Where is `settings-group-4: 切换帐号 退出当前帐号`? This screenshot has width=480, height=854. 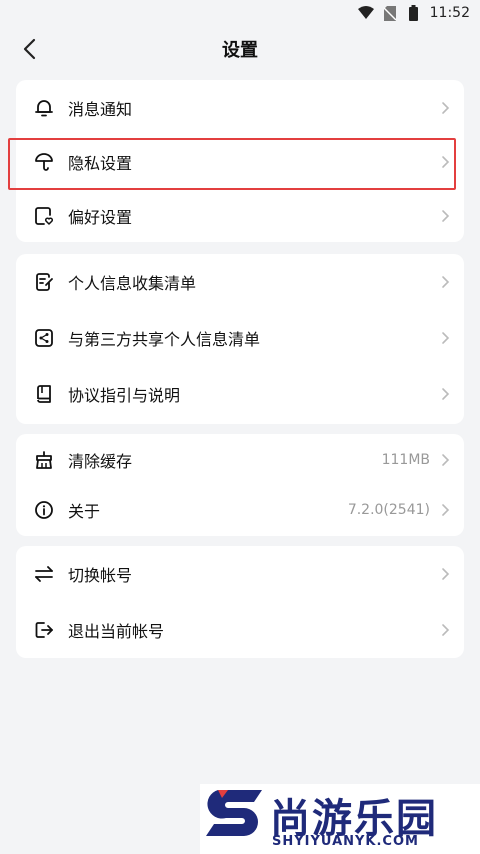 settings-group-4: 切换帐号 退出当前帐号 is located at coordinates (240, 602).